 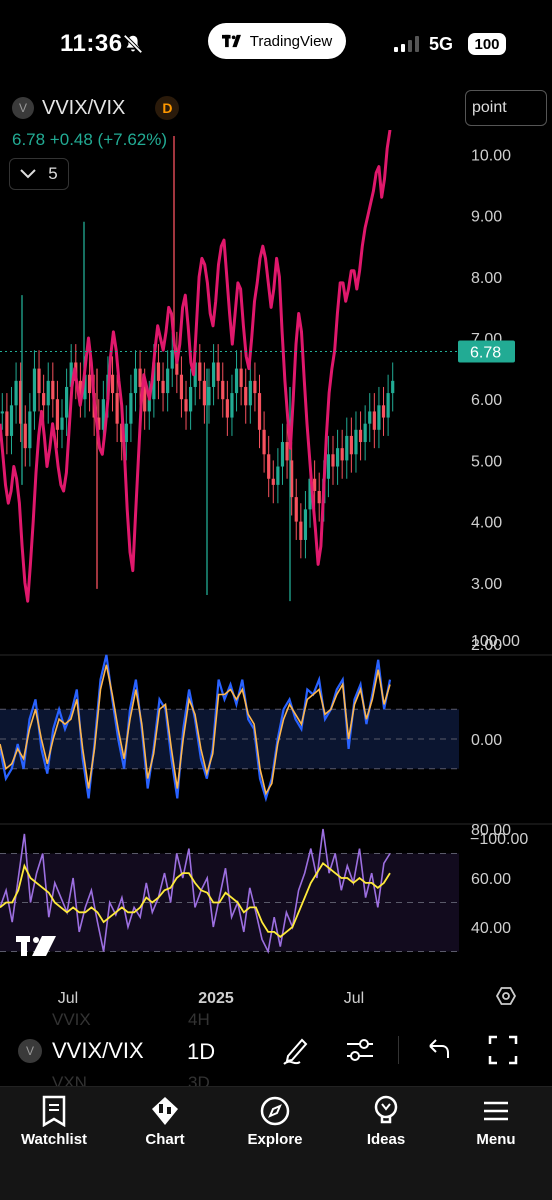 What do you see at coordinates (506, 108) in the screenshot?
I see `scale-mode-button: point` at bounding box center [506, 108].